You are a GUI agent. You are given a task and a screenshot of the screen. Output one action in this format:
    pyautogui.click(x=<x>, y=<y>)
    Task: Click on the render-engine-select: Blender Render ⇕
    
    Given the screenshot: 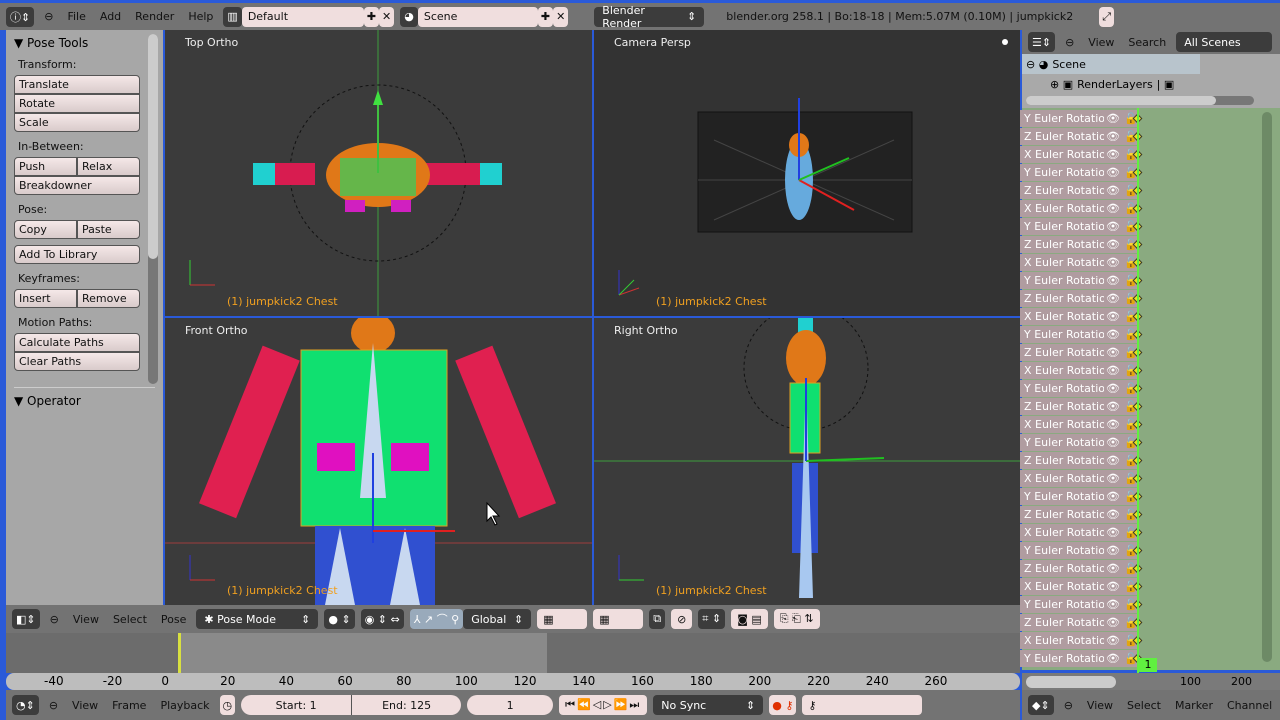 What is the action you would take?
    pyautogui.click(x=649, y=17)
    